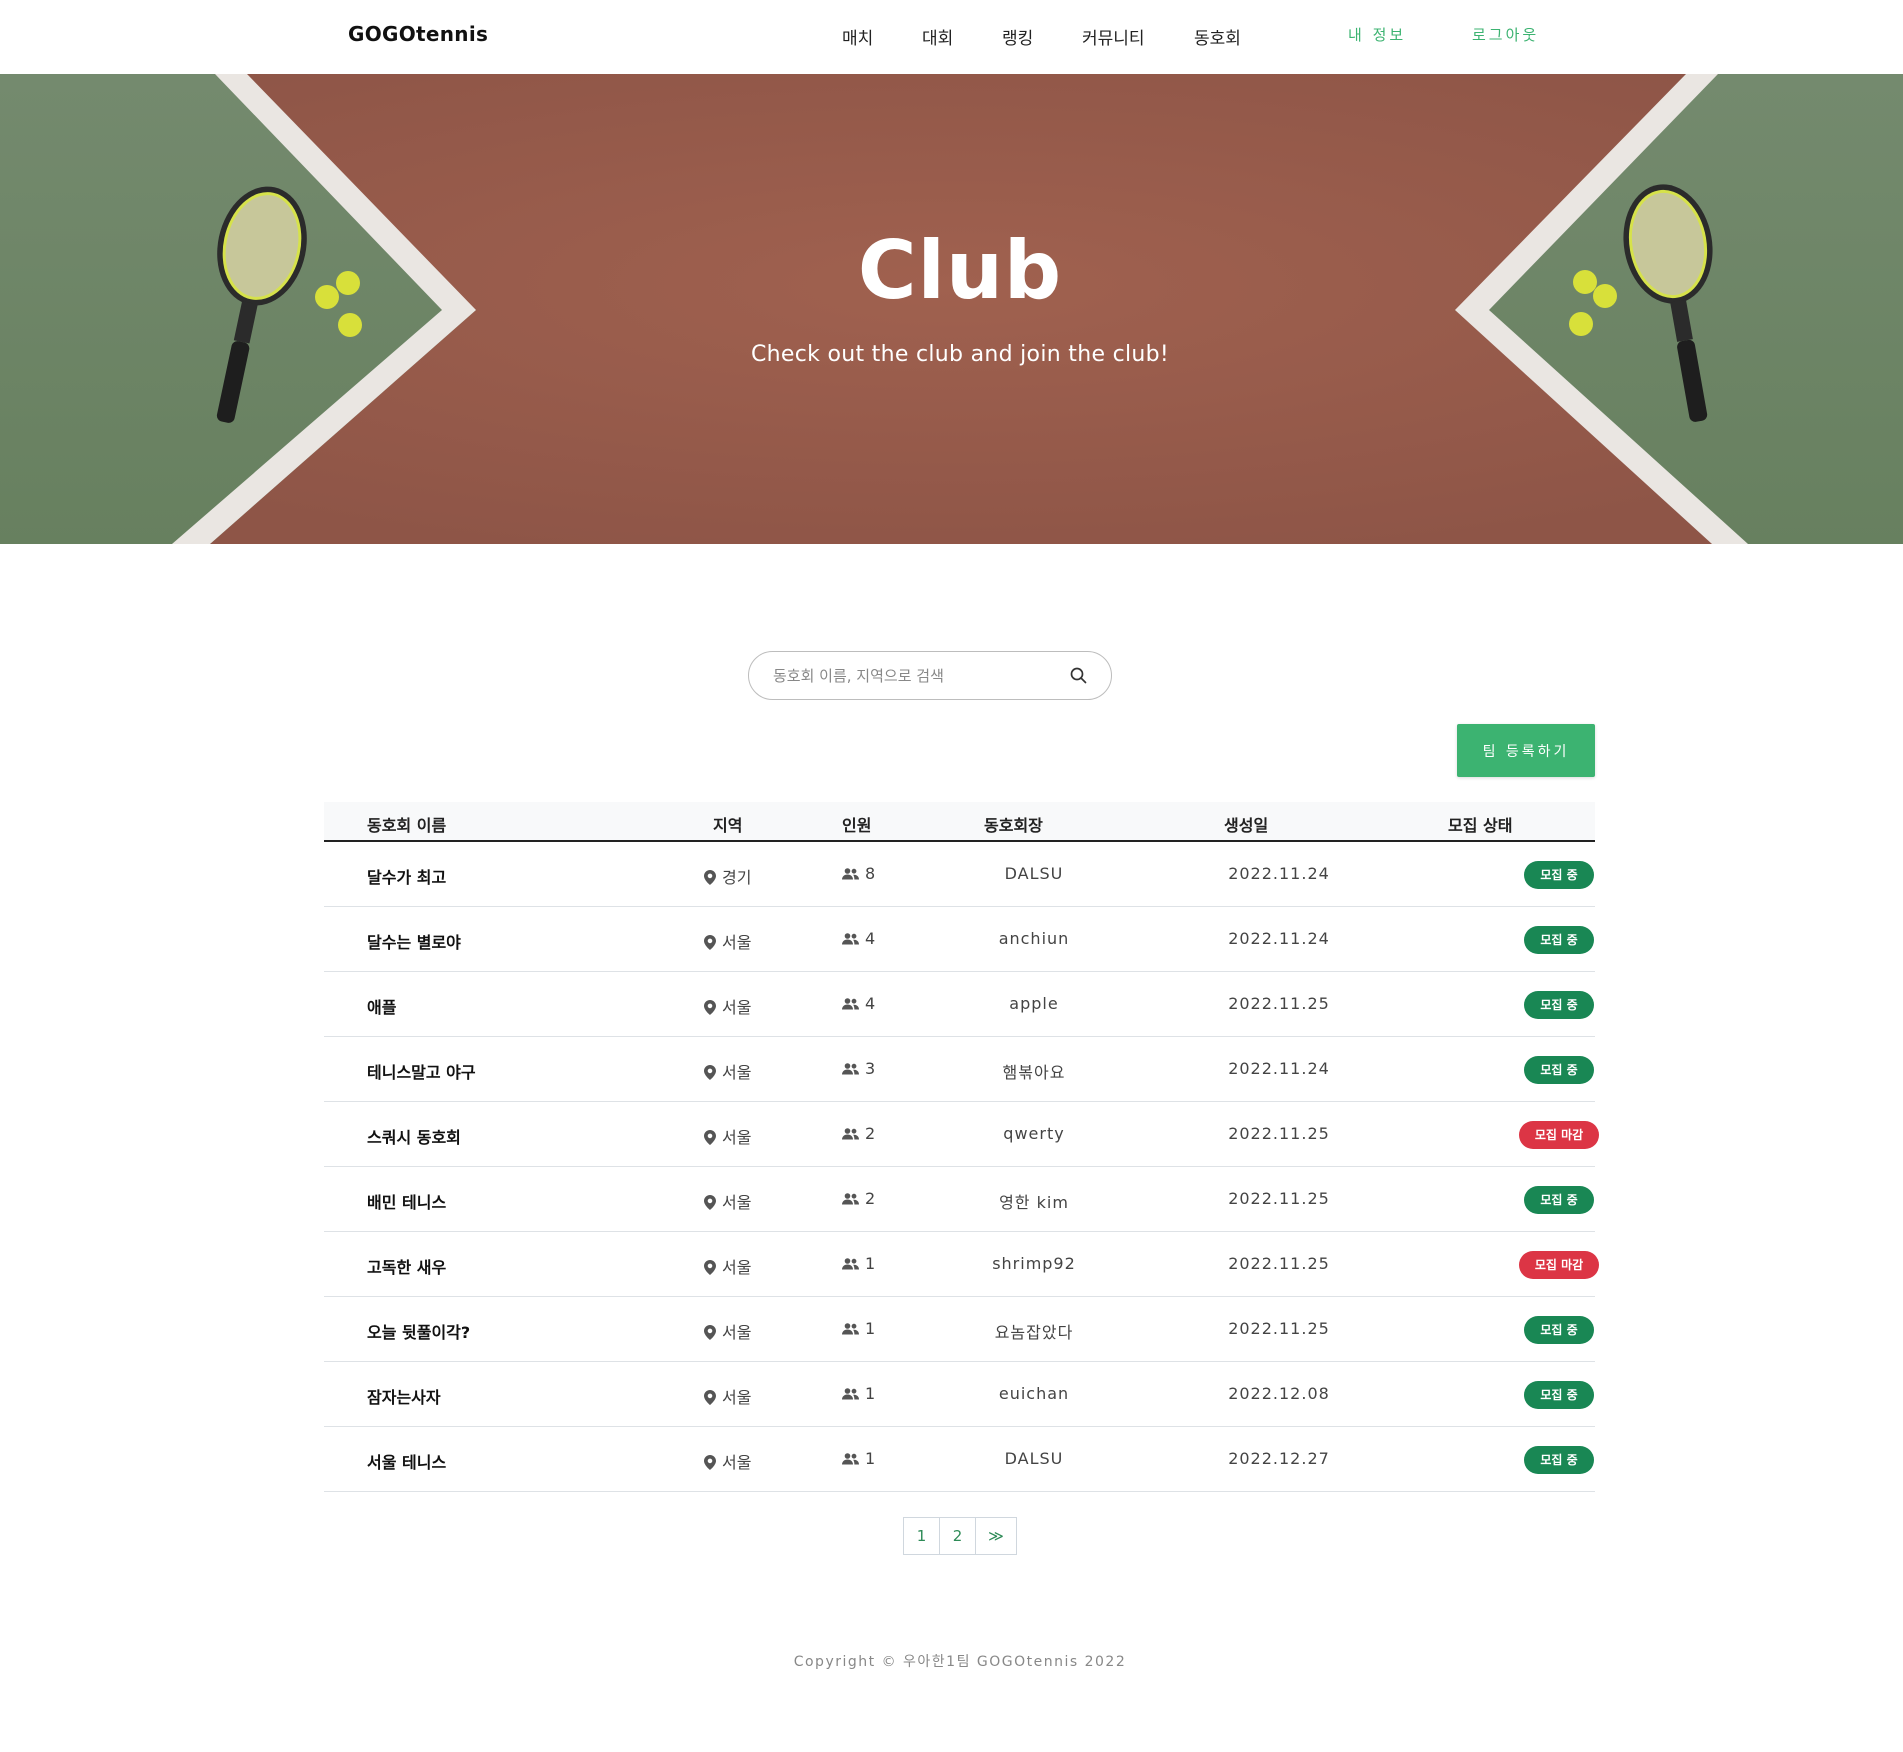  Describe the element at coordinates (959, 1199) in the screenshot. I see `table-row: 배민 테니스 서울 2 영한 kim 2022.11.25 모집 중` at that location.